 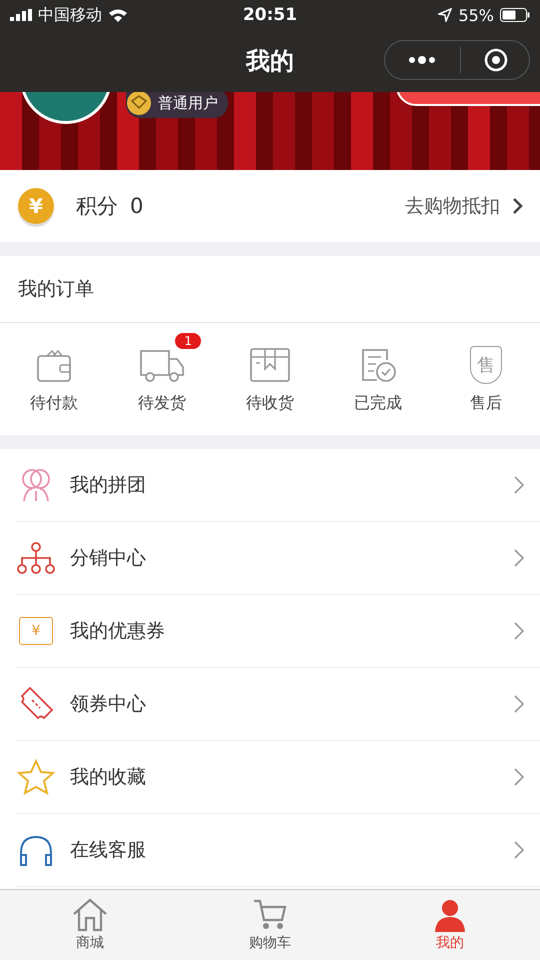 I want to click on page-title: 我的, so click(x=270, y=61).